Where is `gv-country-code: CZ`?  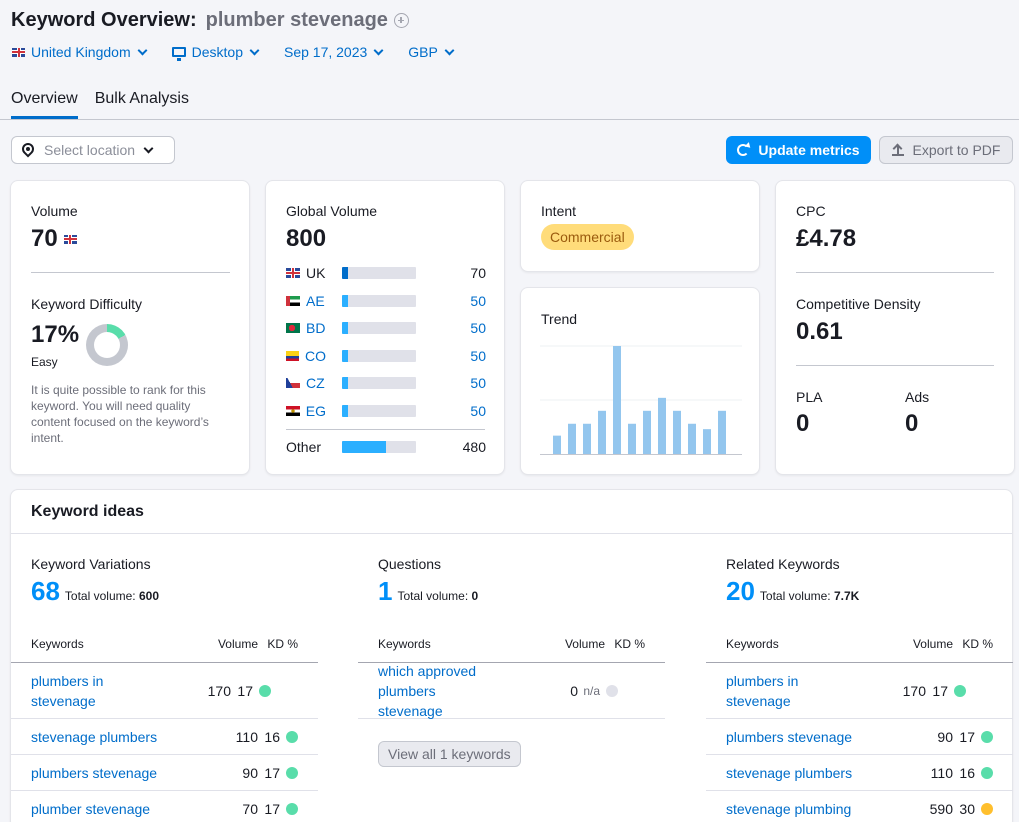
gv-country-code: CZ is located at coordinates (315, 383).